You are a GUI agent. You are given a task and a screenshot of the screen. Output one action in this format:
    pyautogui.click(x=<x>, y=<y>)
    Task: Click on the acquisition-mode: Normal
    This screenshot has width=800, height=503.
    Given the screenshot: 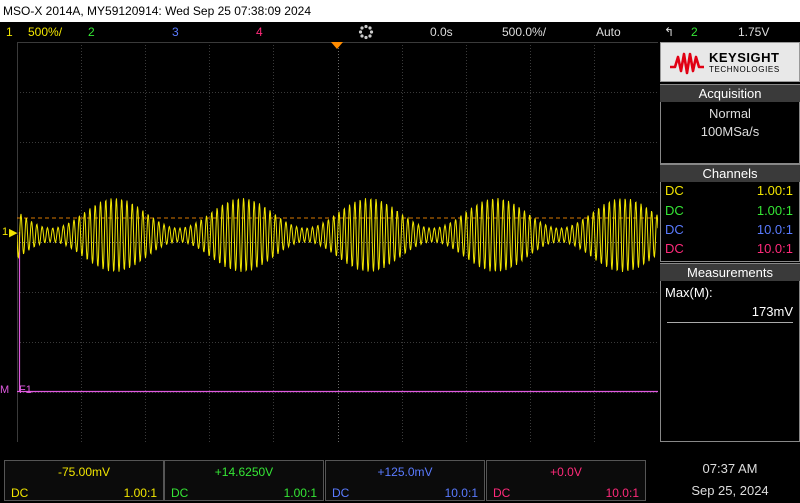 What is the action you would take?
    pyautogui.click(x=730, y=113)
    